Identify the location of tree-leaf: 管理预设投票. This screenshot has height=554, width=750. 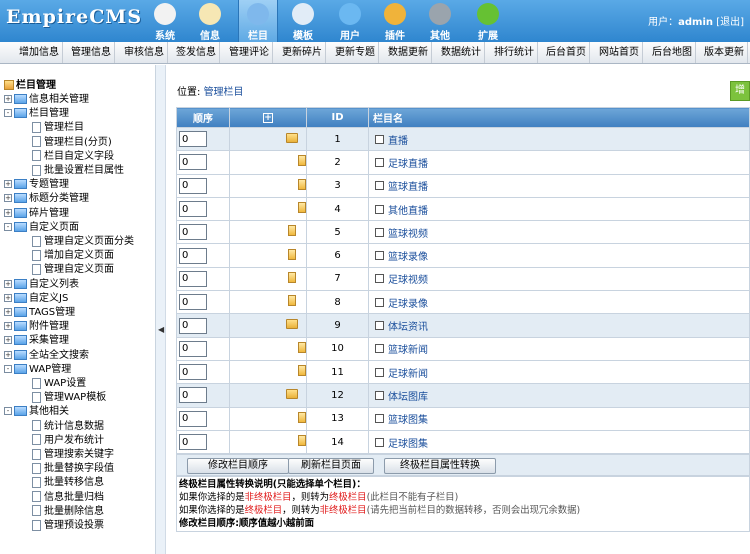
(68, 526).